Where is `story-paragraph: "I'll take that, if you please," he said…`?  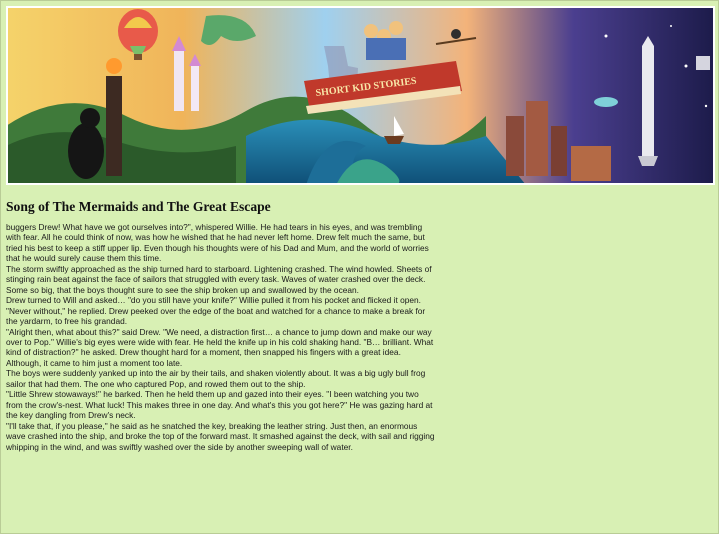
story-paragraph: "I'll take that, if you please," he said… is located at coordinates (220, 436).